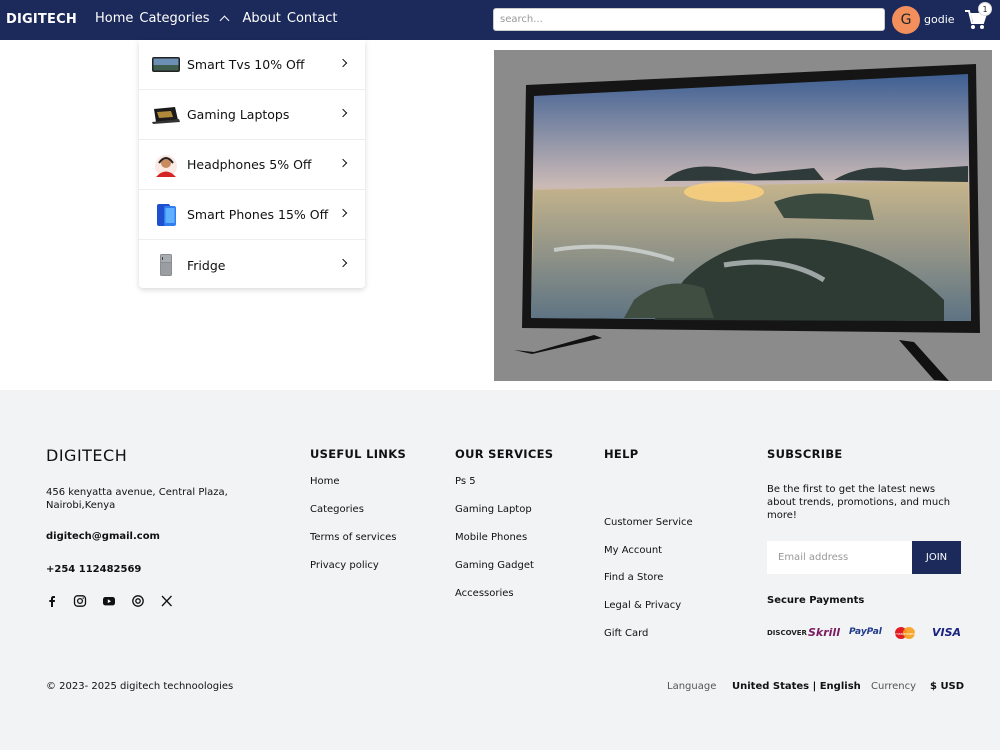  What do you see at coordinates (138, 601) in the screenshot?
I see `pinterest-icon` at bounding box center [138, 601].